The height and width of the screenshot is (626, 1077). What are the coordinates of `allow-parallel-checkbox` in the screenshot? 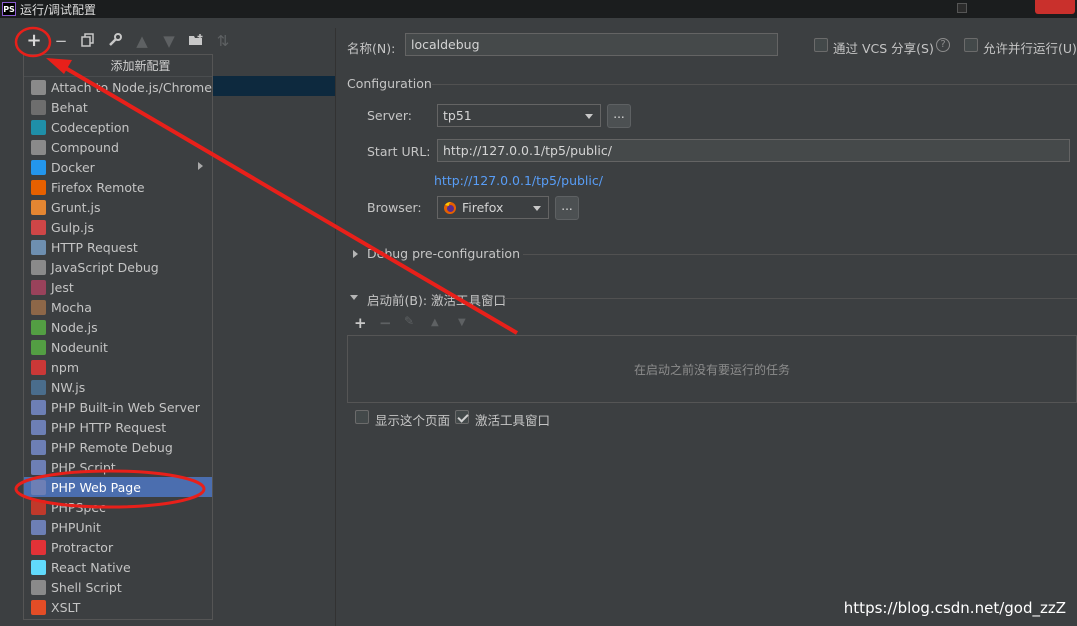 It's located at (971, 45).